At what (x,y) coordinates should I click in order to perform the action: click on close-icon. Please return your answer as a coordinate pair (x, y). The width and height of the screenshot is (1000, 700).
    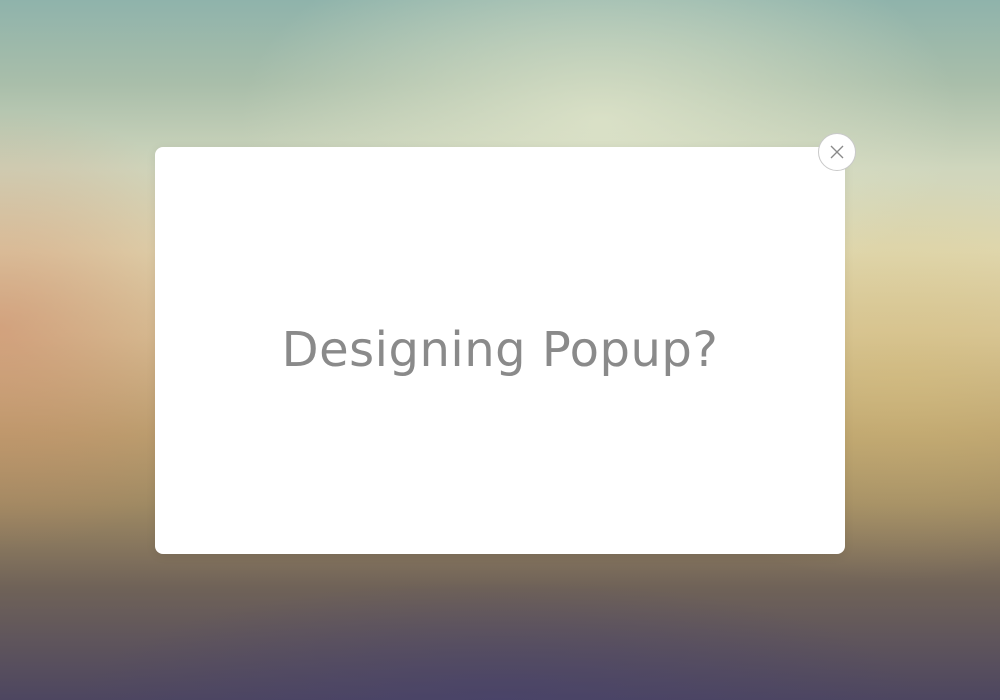
    Looking at the image, I should click on (837, 152).